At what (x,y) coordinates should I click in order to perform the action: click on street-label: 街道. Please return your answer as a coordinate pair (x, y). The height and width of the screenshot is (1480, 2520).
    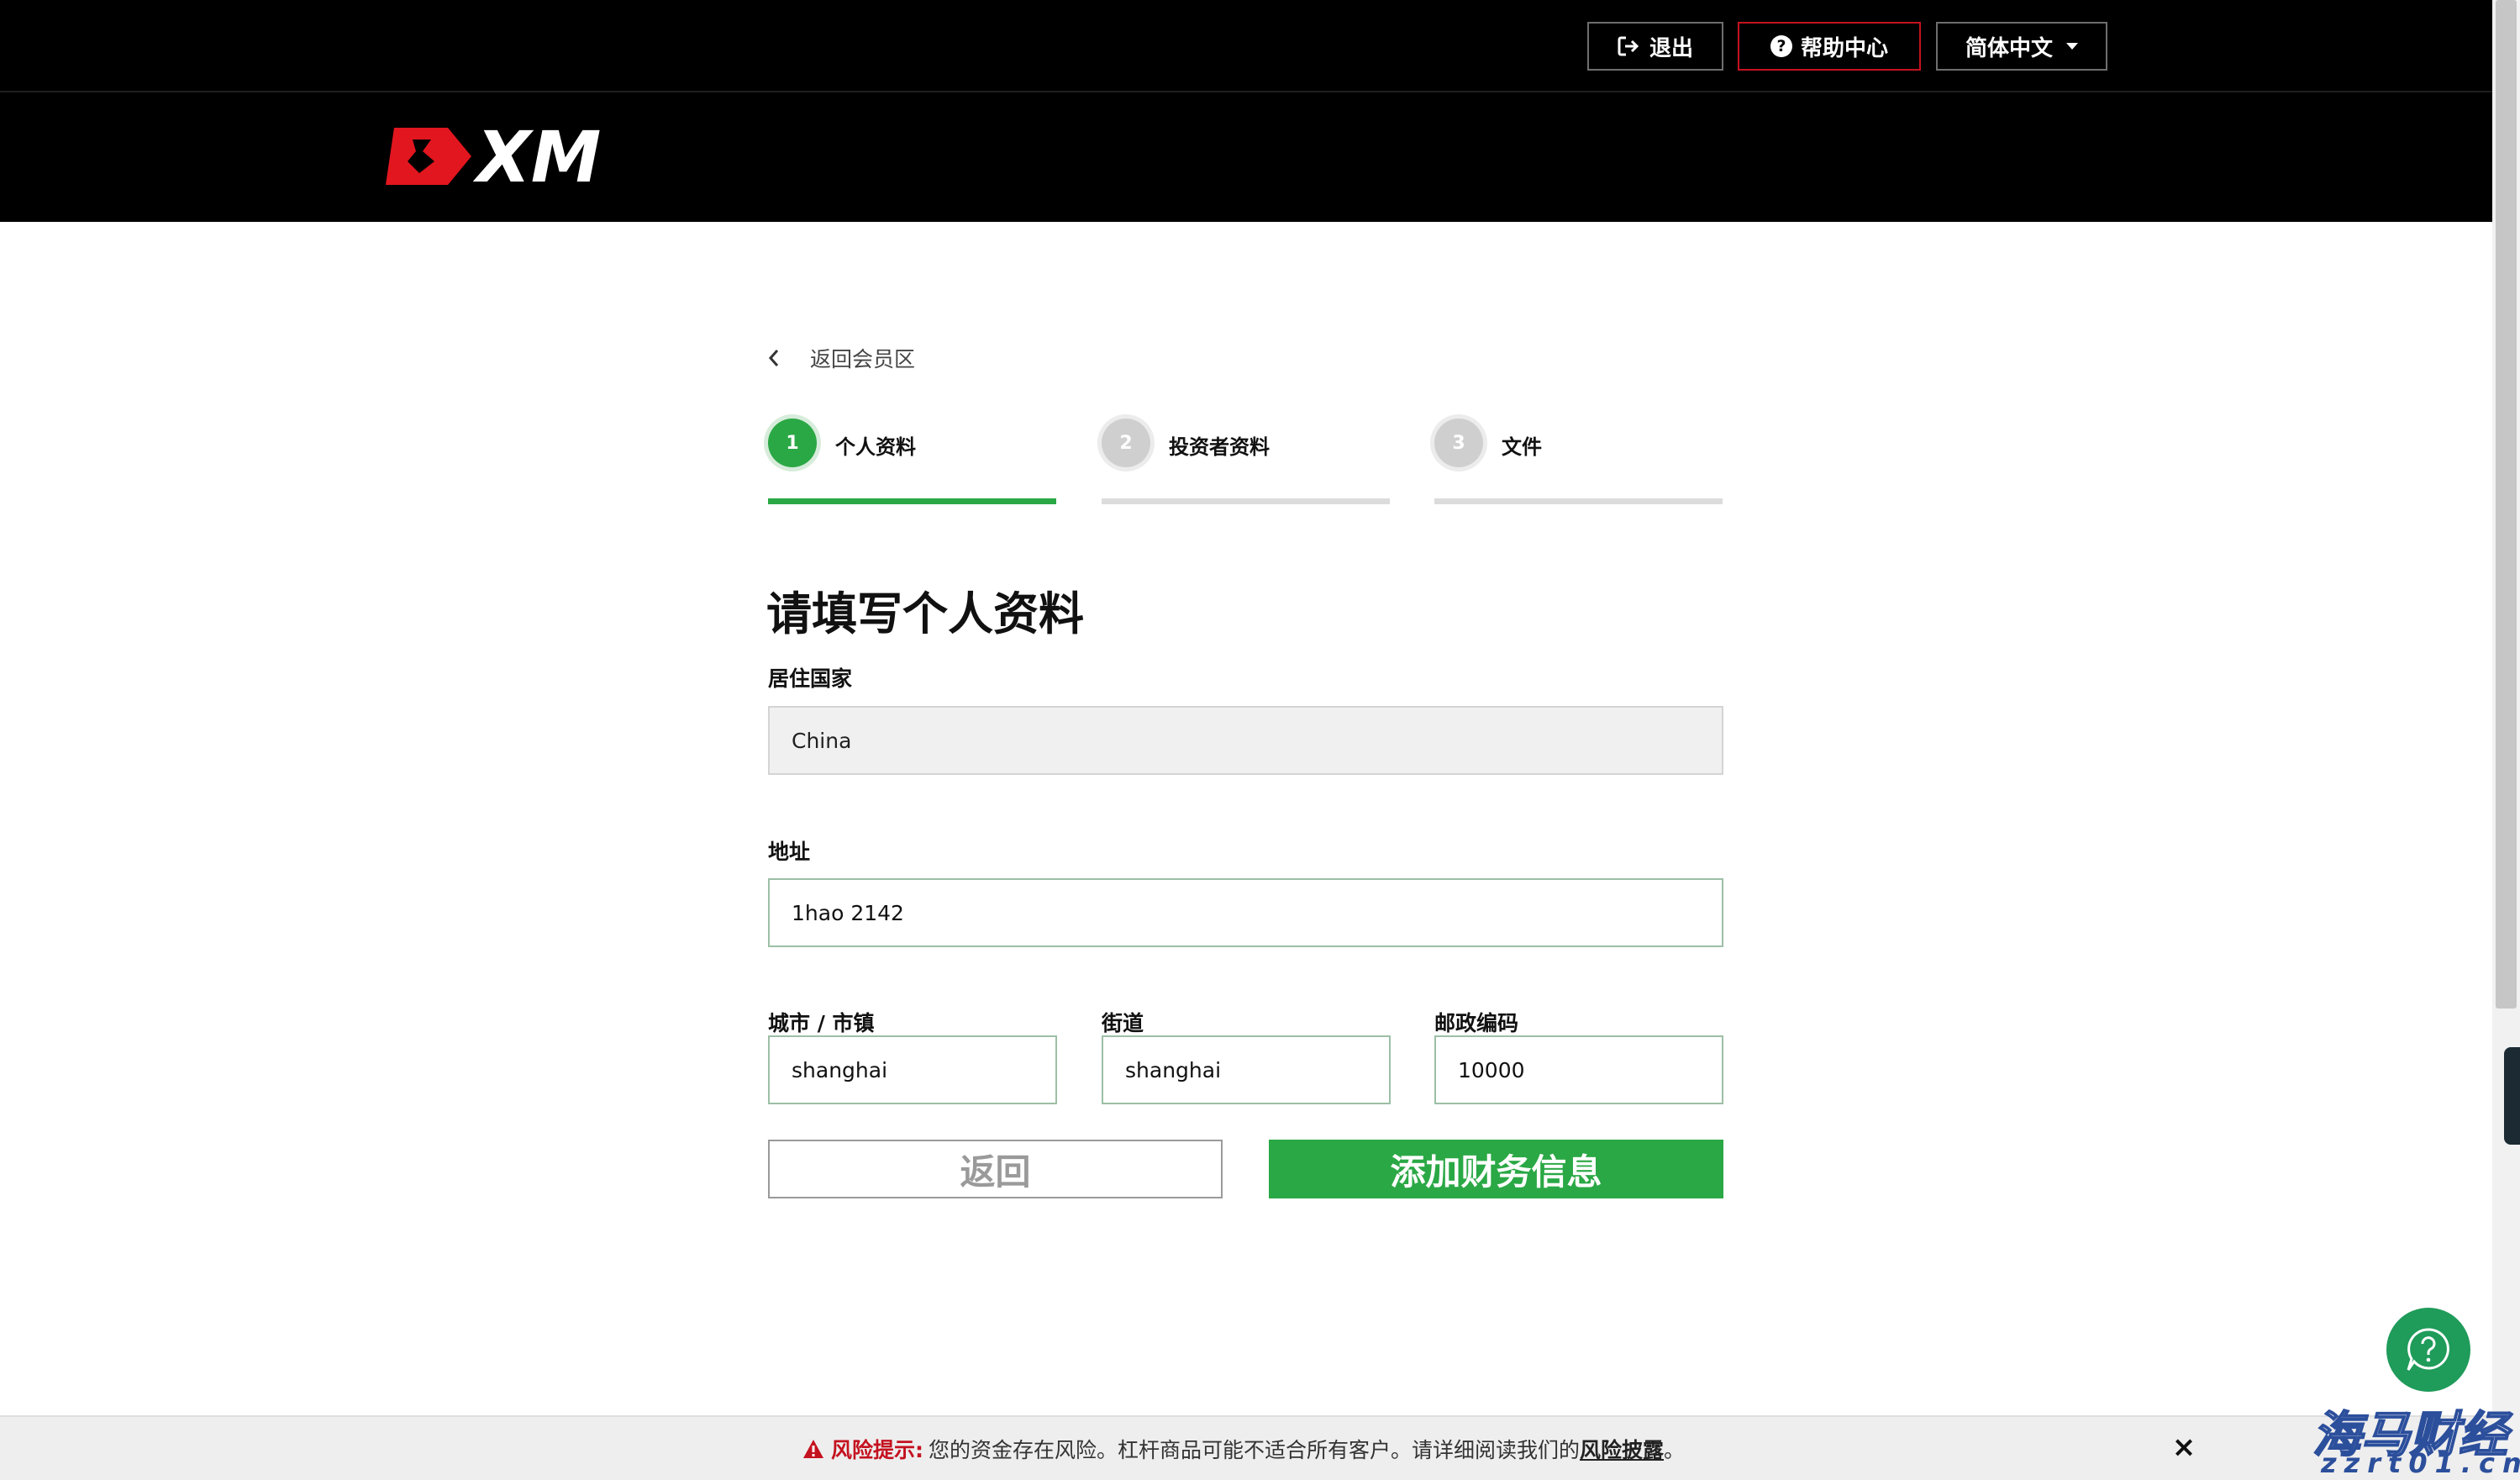
    Looking at the image, I should click on (1123, 1023).